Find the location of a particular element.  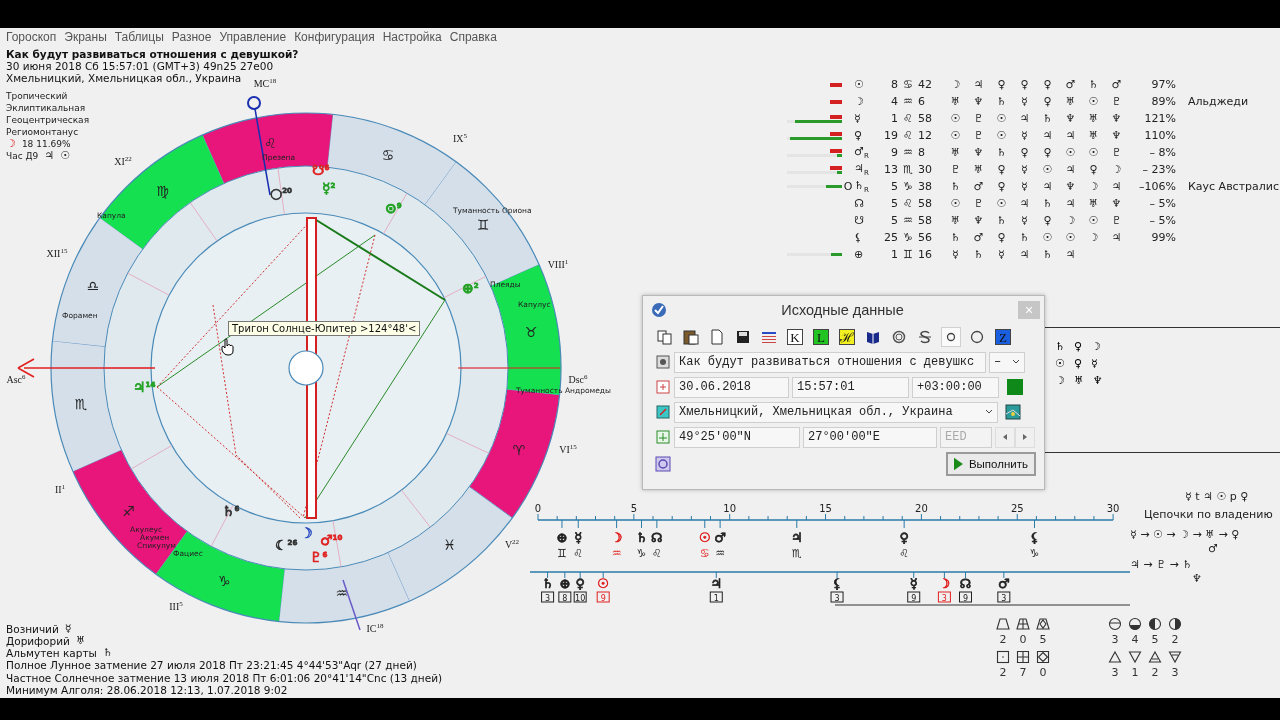

chart-place: Хмельницкий, Хмельницкая обл., Украина is located at coordinates (124, 78).